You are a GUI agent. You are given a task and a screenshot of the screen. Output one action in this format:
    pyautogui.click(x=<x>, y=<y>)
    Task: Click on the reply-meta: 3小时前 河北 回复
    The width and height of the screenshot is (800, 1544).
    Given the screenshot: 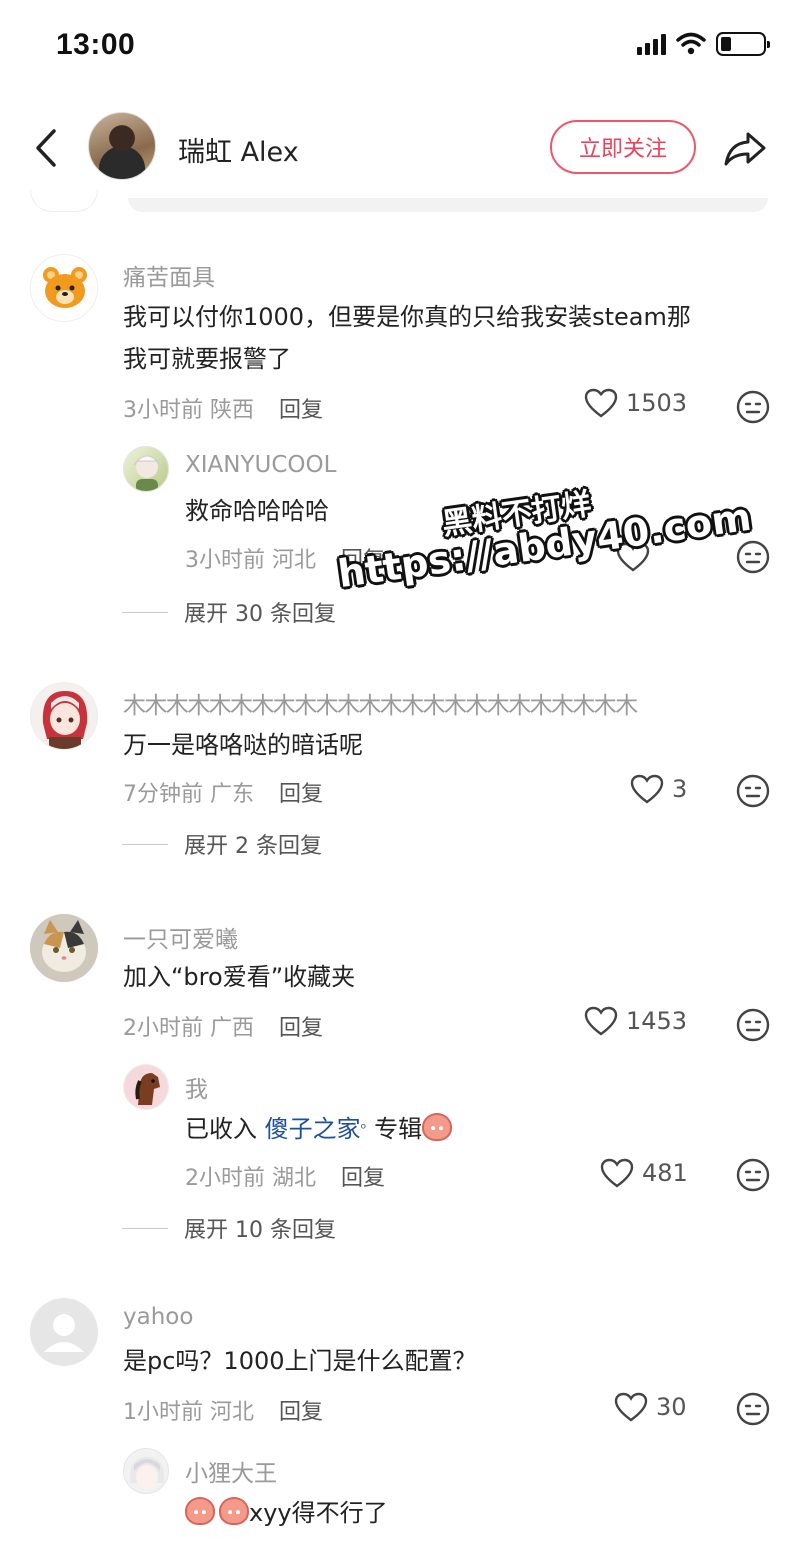 What is the action you would take?
    pyautogui.click(x=285, y=558)
    